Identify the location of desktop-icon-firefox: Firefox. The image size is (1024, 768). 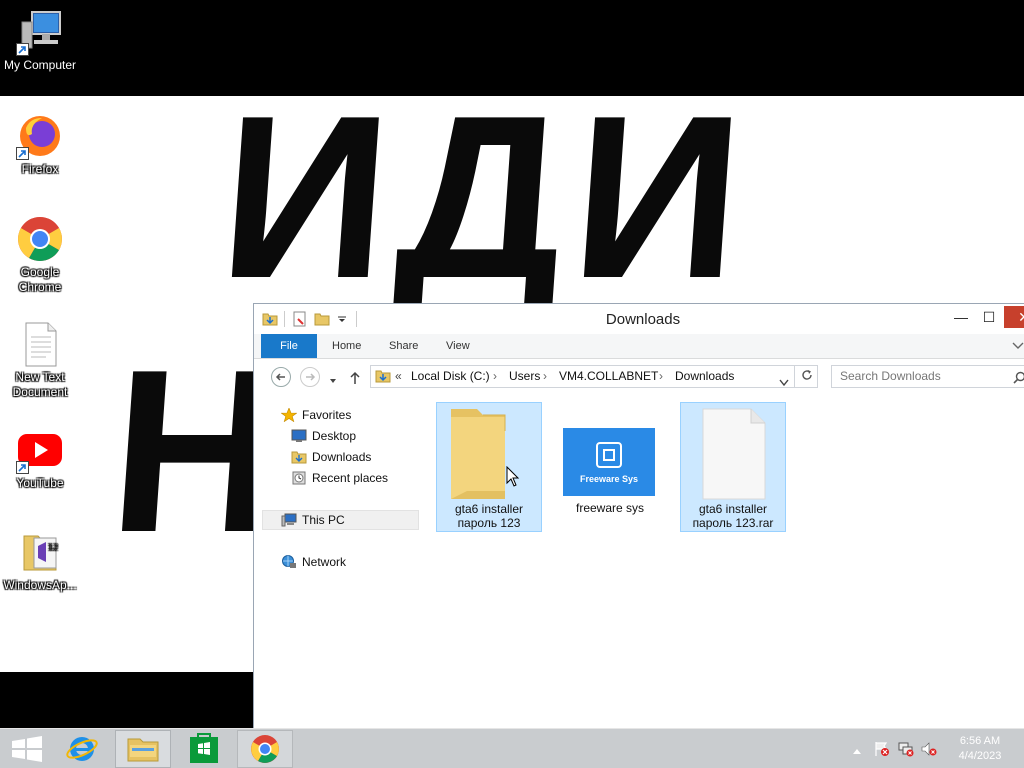
(40, 144).